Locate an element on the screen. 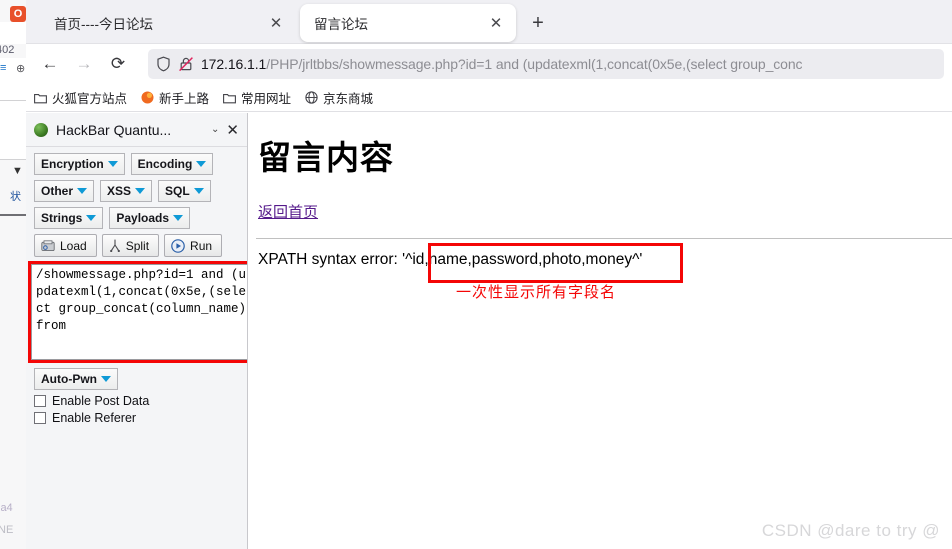 Image resolution: width=952 pixels, height=549 pixels. enable-post-data-checkbox is located at coordinates (40, 401).